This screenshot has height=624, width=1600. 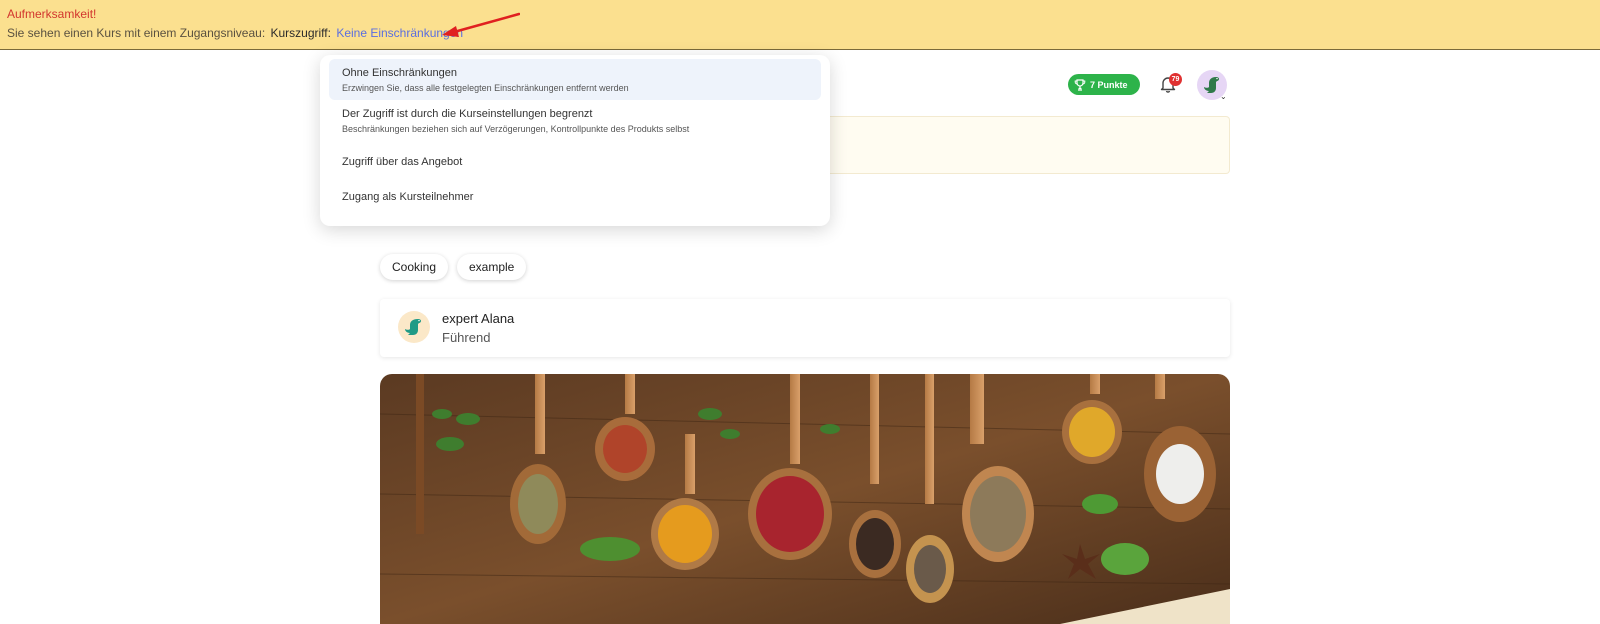 What do you see at coordinates (414, 267) in the screenshot?
I see `tag-cooking: Cooking` at bounding box center [414, 267].